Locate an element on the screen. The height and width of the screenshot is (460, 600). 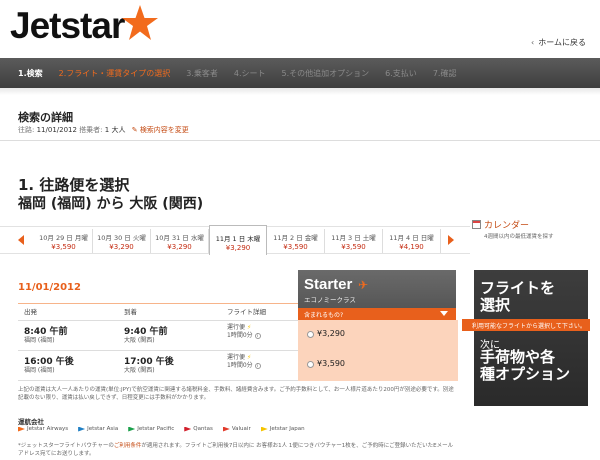
step-3: 3.乗客者 is located at coordinates (202, 73).